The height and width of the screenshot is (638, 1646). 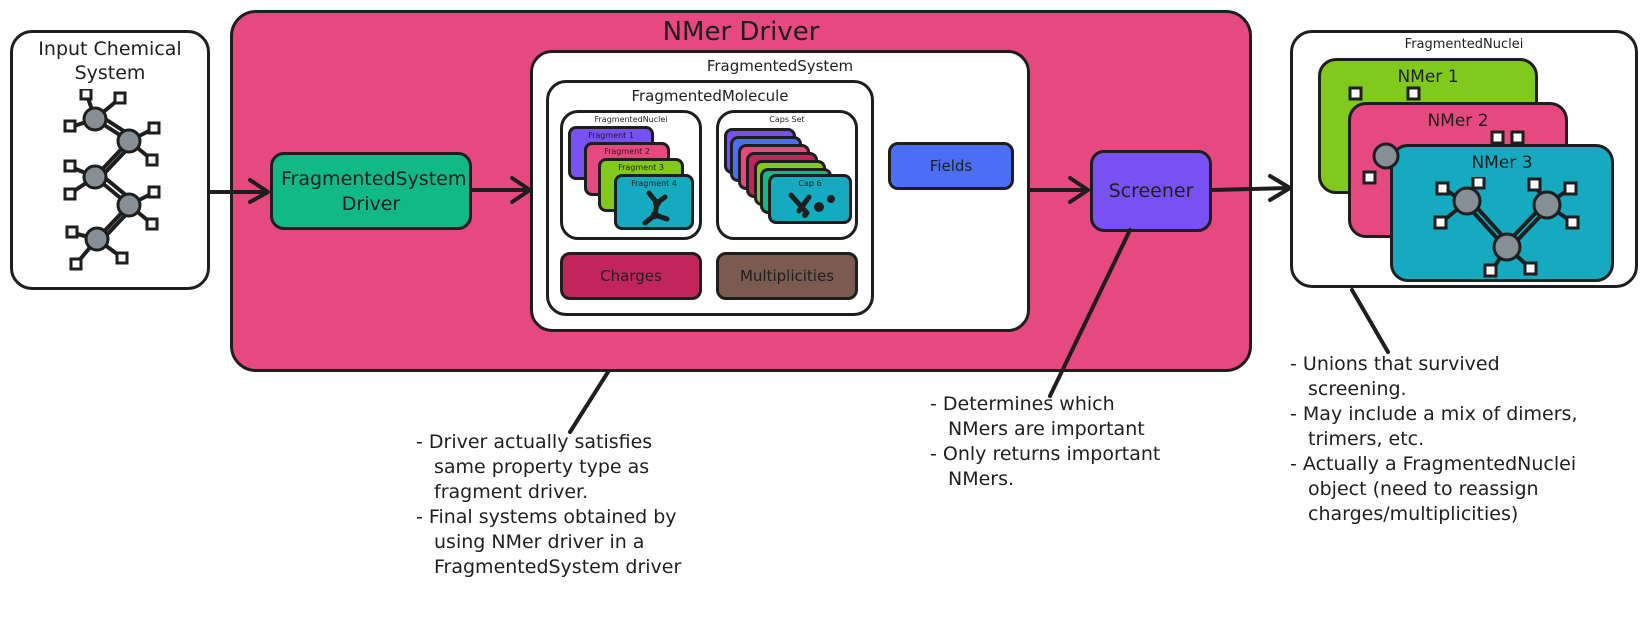 I want to click on screener-note-item: Only returns important NMers., so click(x=1055, y=467).